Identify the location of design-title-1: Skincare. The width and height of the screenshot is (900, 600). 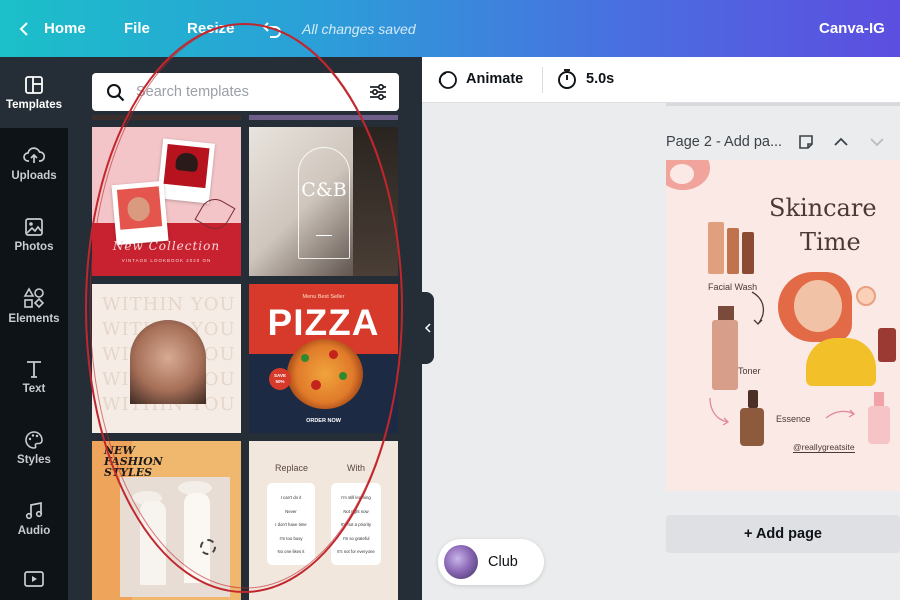
(823, 208).